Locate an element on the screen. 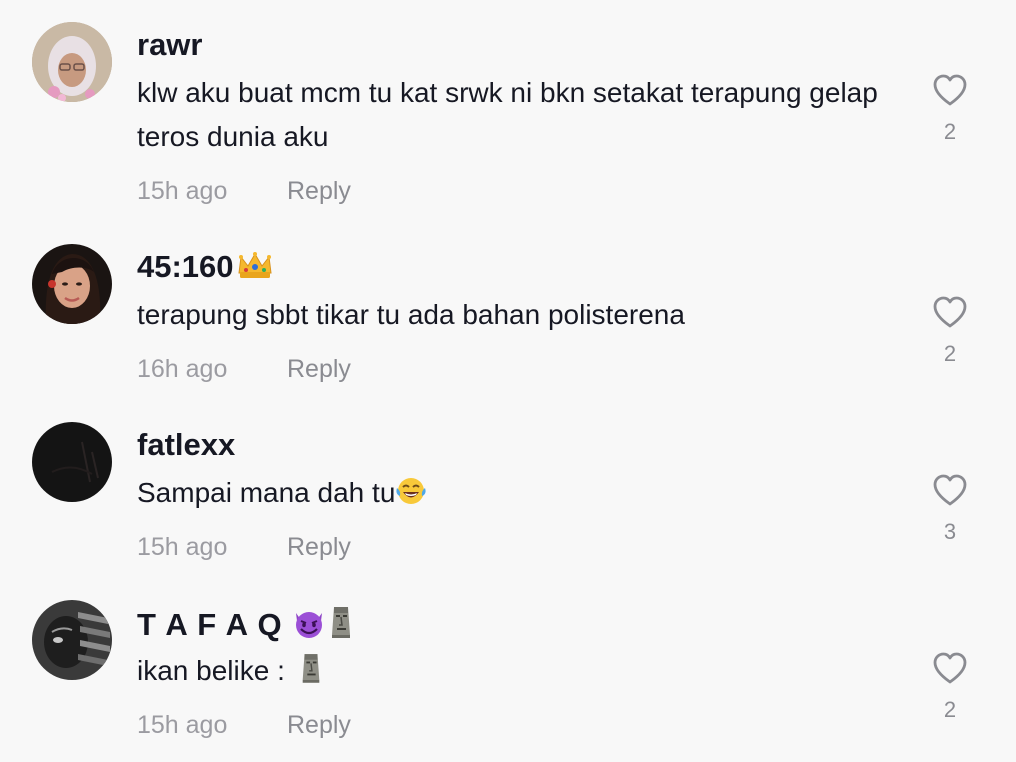  comment-timestamp: 16h ago is located at coordinates (182, 369).